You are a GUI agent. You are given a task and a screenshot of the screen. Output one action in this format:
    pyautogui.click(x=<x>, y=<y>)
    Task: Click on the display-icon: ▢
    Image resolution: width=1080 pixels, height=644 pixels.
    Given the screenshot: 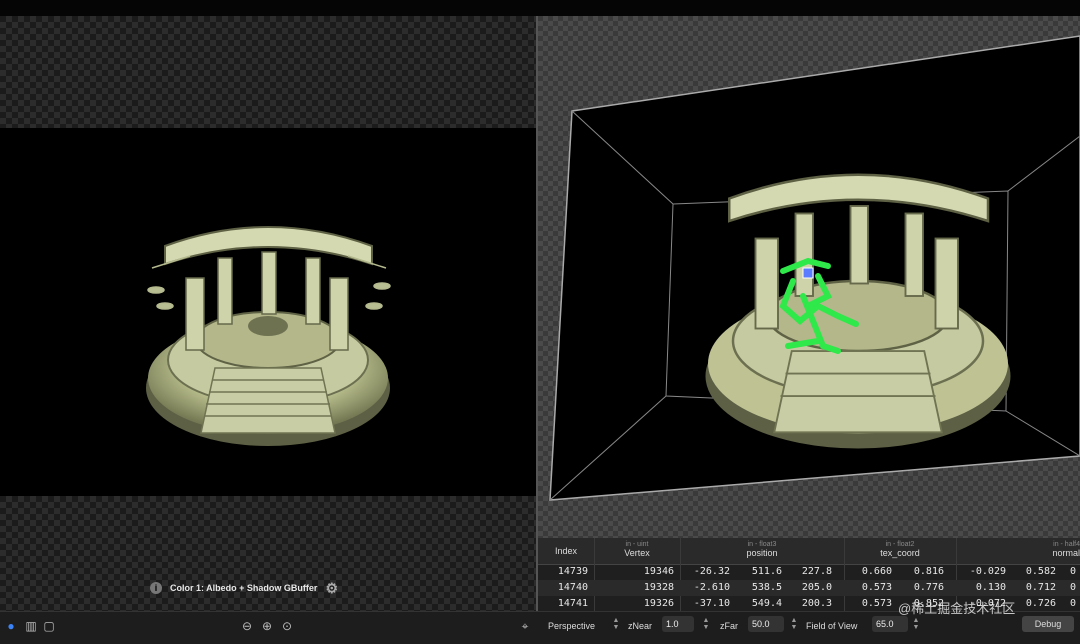 What is the action you would take?
    pyautogui.click(x=49, y=626)
    